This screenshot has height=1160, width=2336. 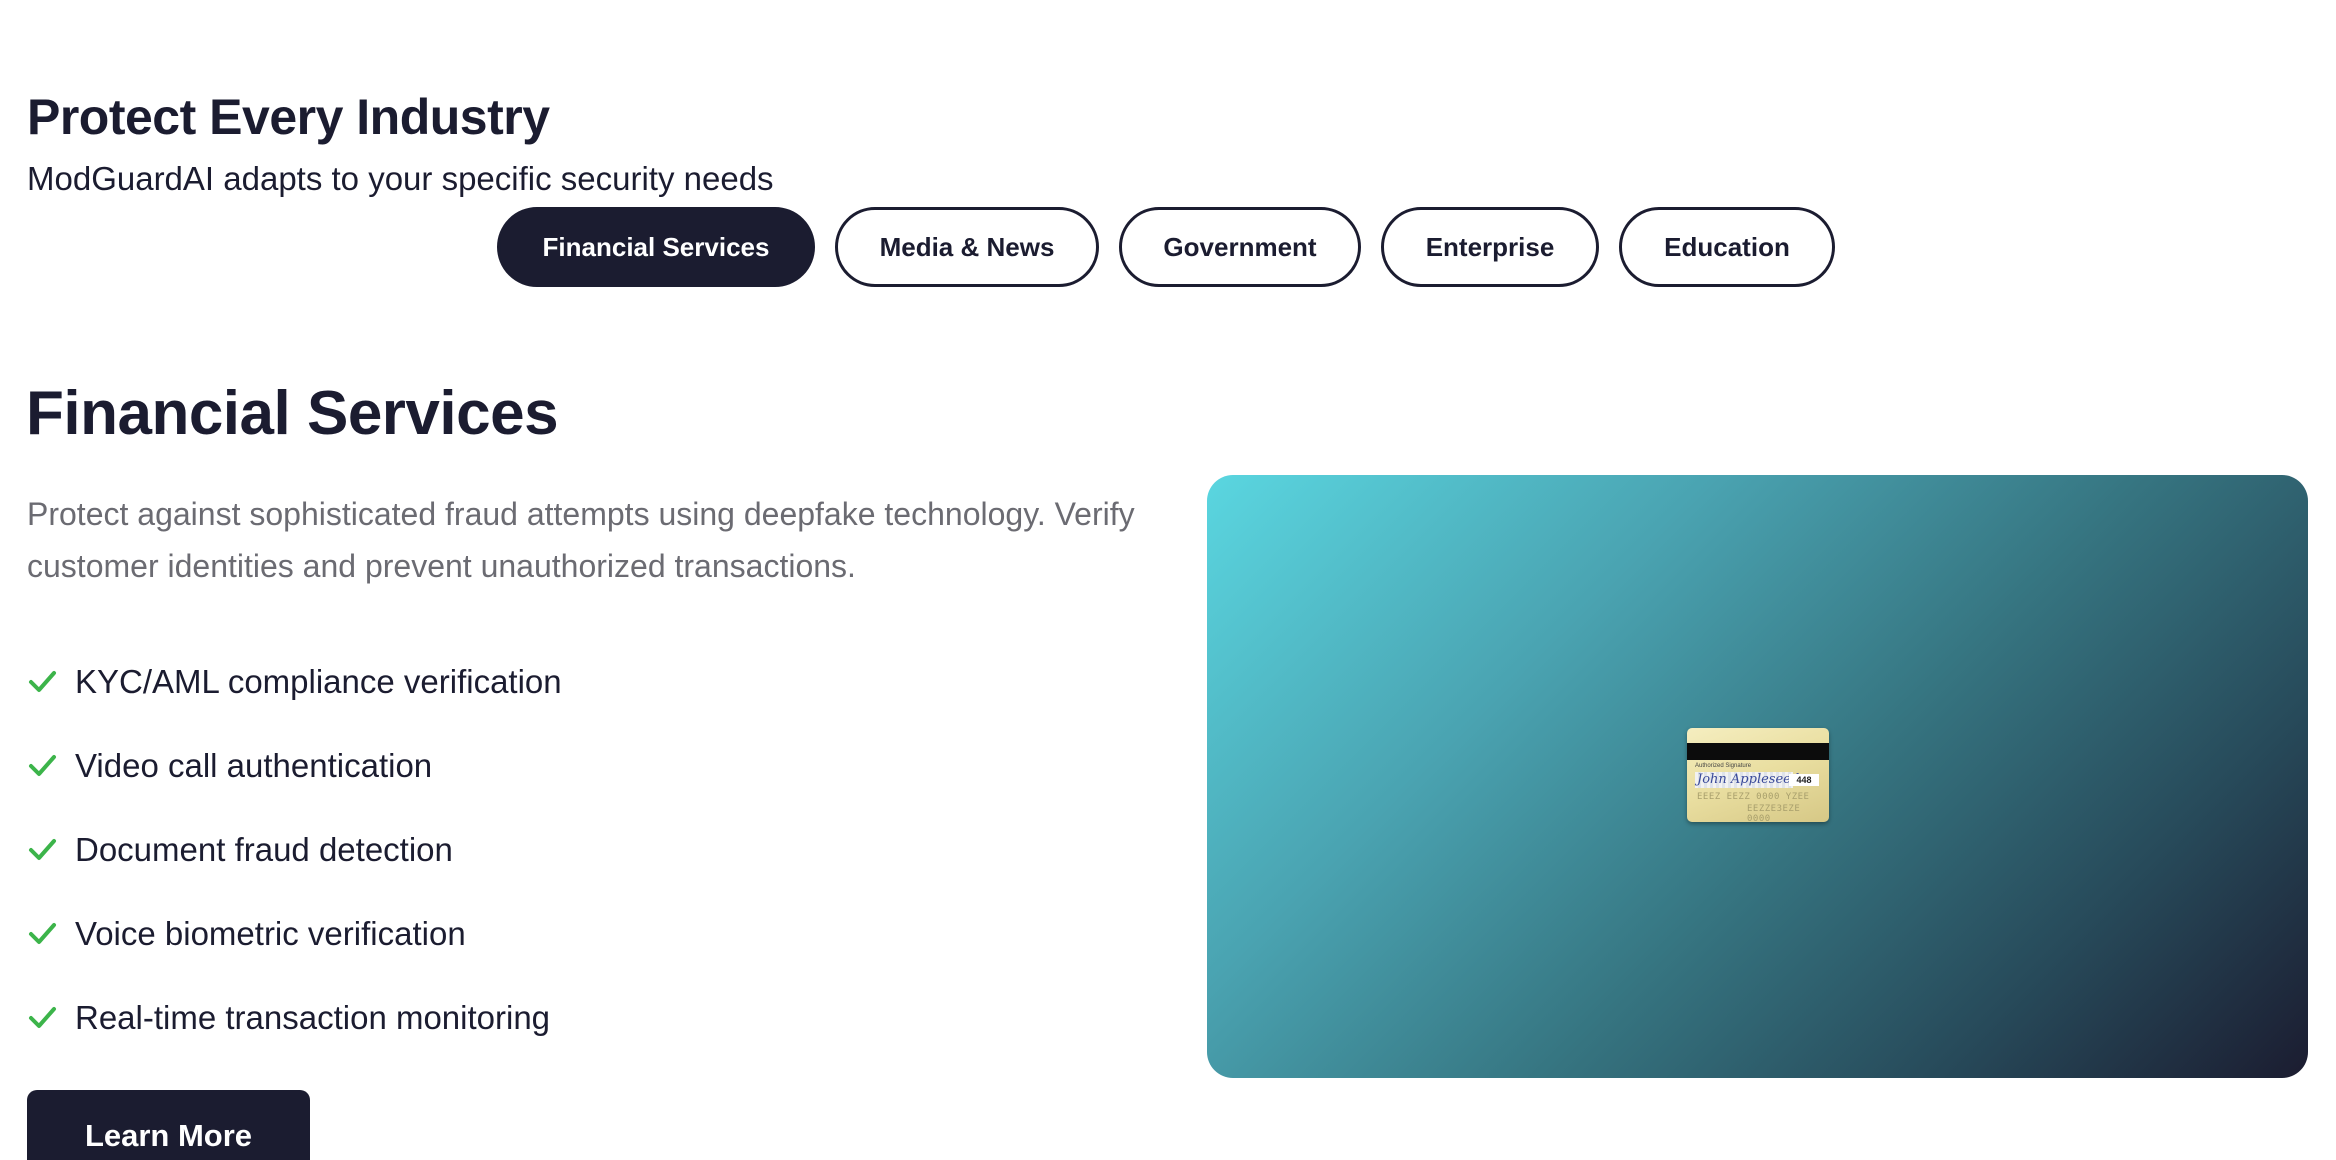 I want to click on tab-education: Education, so click(x=1727, y=247).